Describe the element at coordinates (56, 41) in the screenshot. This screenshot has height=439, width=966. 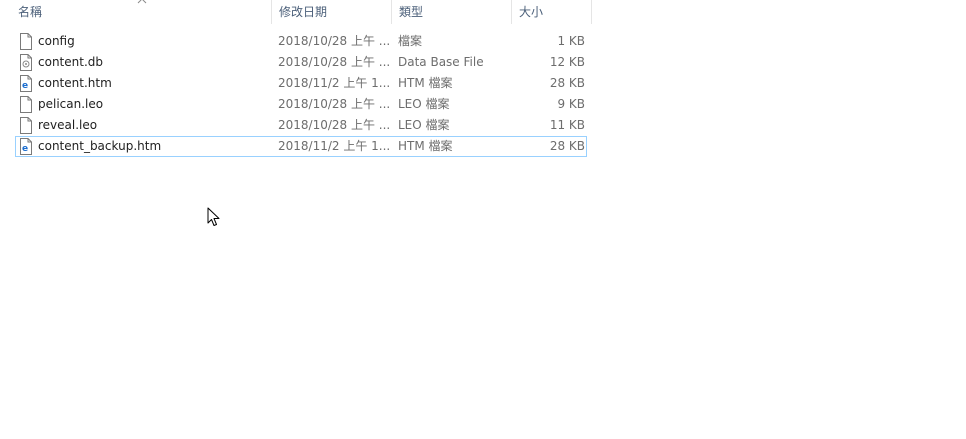
I see `file-name: config` at that location.